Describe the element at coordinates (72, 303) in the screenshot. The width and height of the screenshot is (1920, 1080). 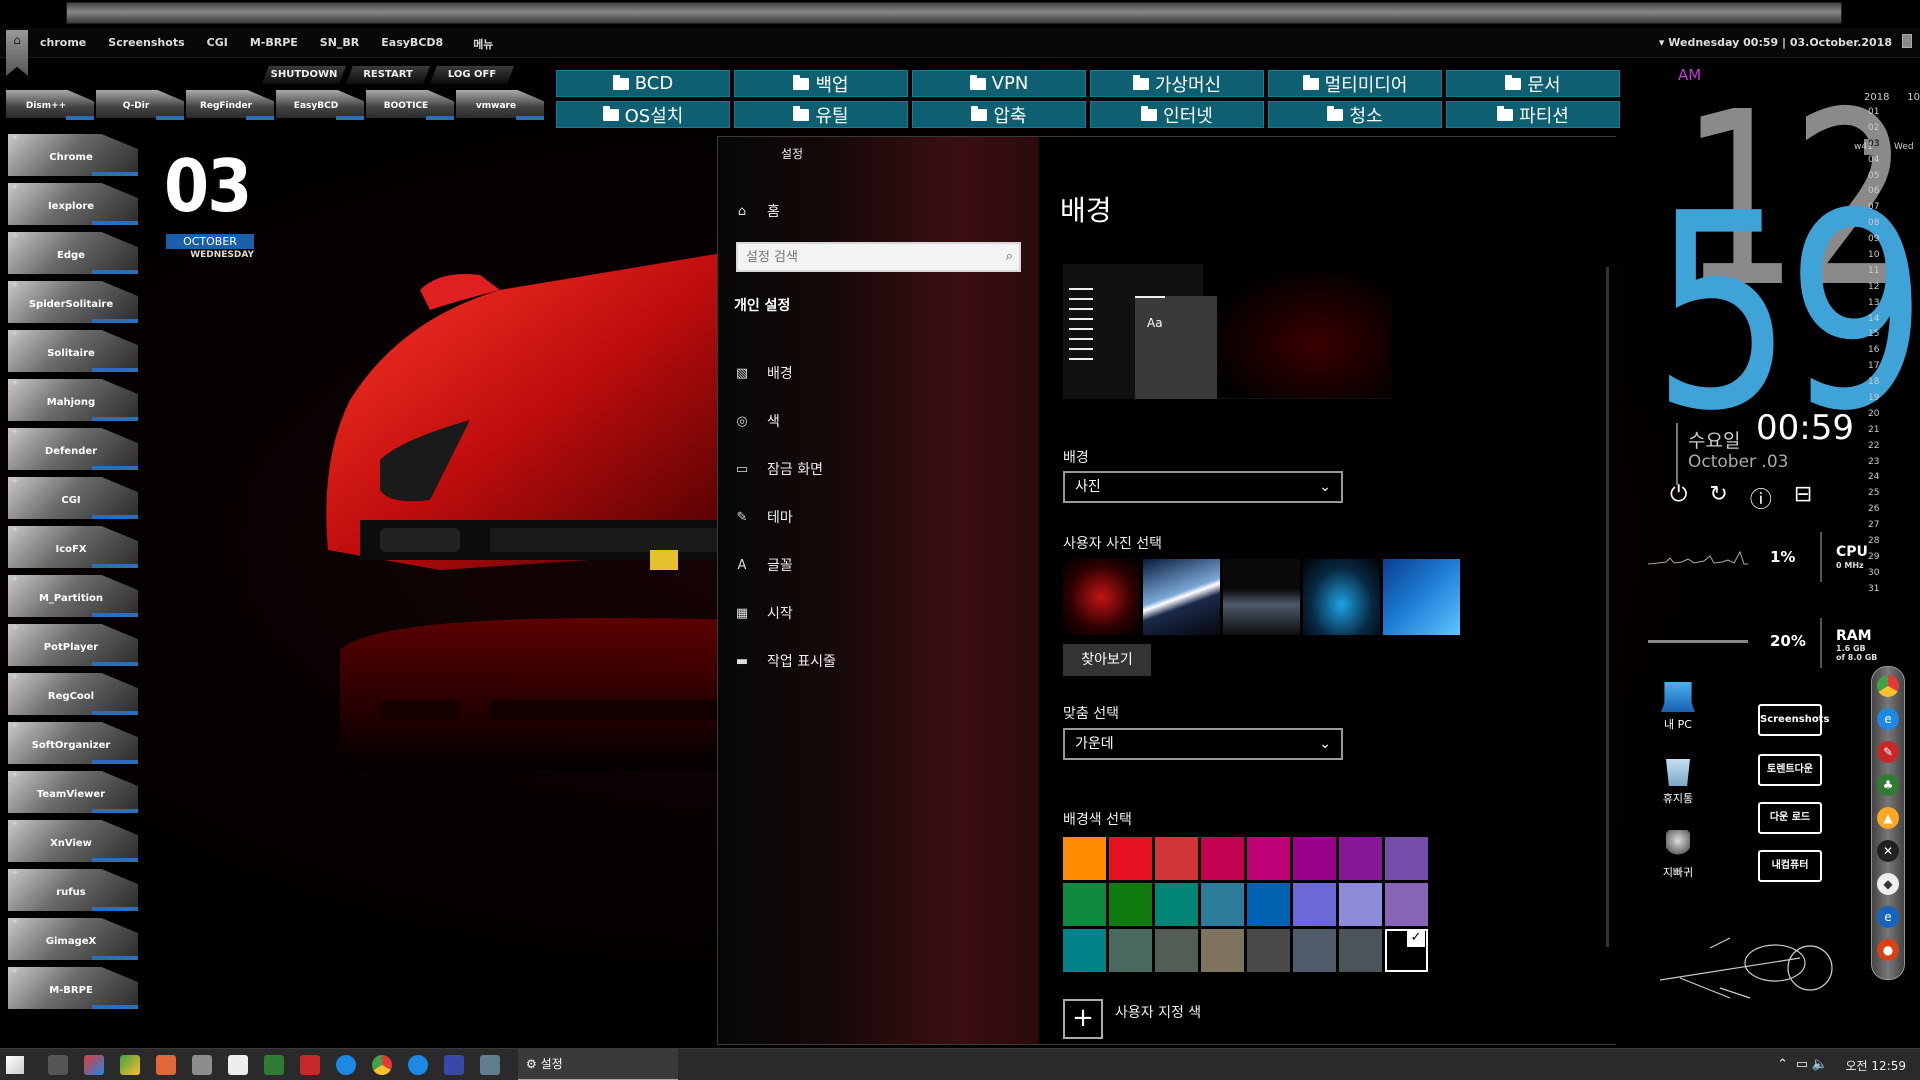
I see `launcher-item: + SpiderSolitaire` at that location.